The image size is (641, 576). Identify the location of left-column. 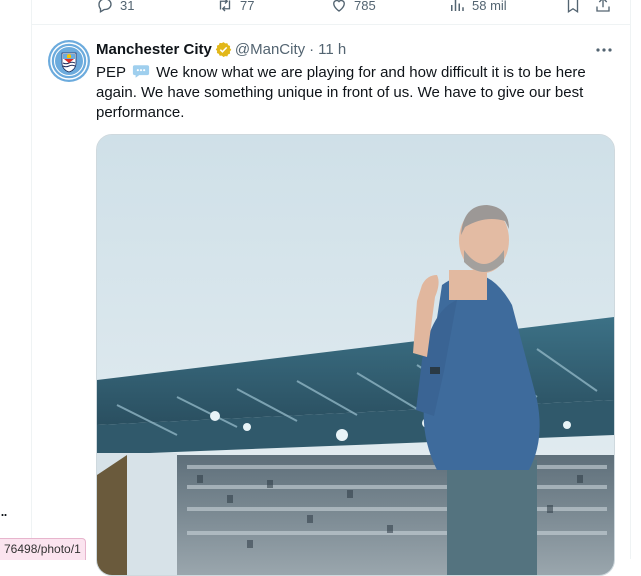
(15, 279).